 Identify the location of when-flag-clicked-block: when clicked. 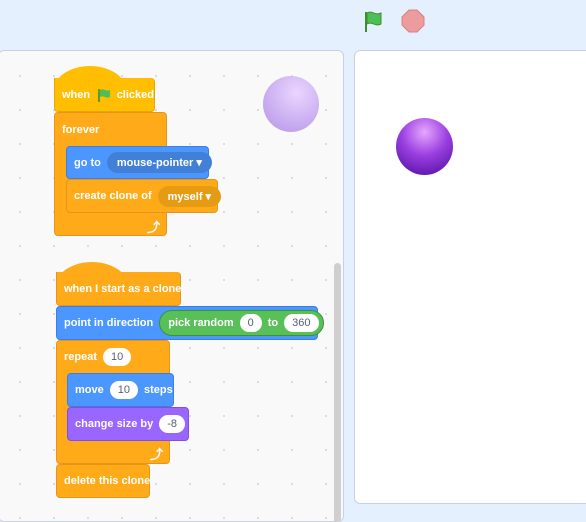
(104, 95).